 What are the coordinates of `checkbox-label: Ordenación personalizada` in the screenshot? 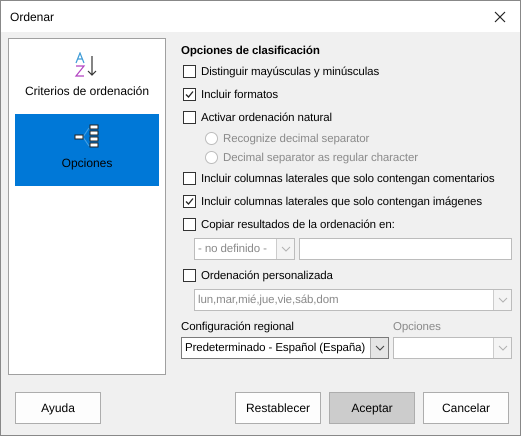 It's located at (267, 276).